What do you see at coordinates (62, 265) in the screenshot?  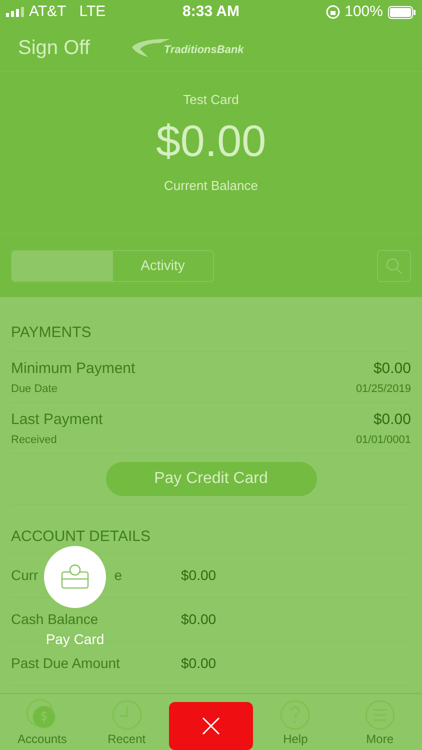 I see `segment-tab` at bounding box center [62, 265].